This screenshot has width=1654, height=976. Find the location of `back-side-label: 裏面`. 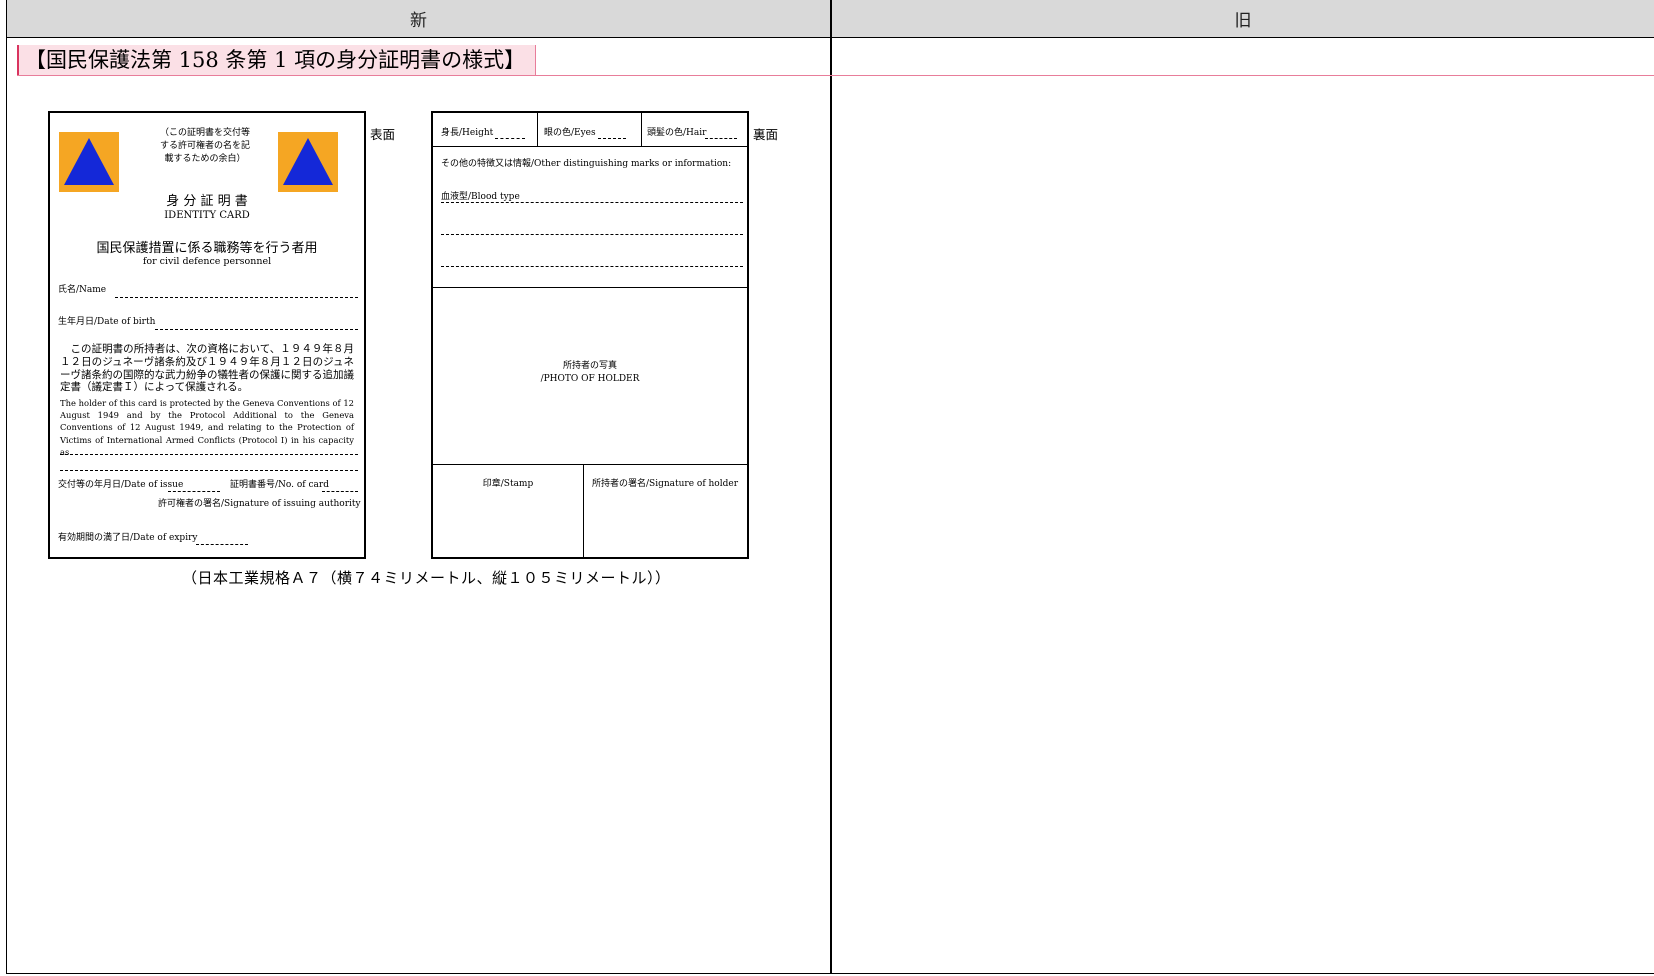

back-side-label: 裏面 is located at coordinates (766, 134).